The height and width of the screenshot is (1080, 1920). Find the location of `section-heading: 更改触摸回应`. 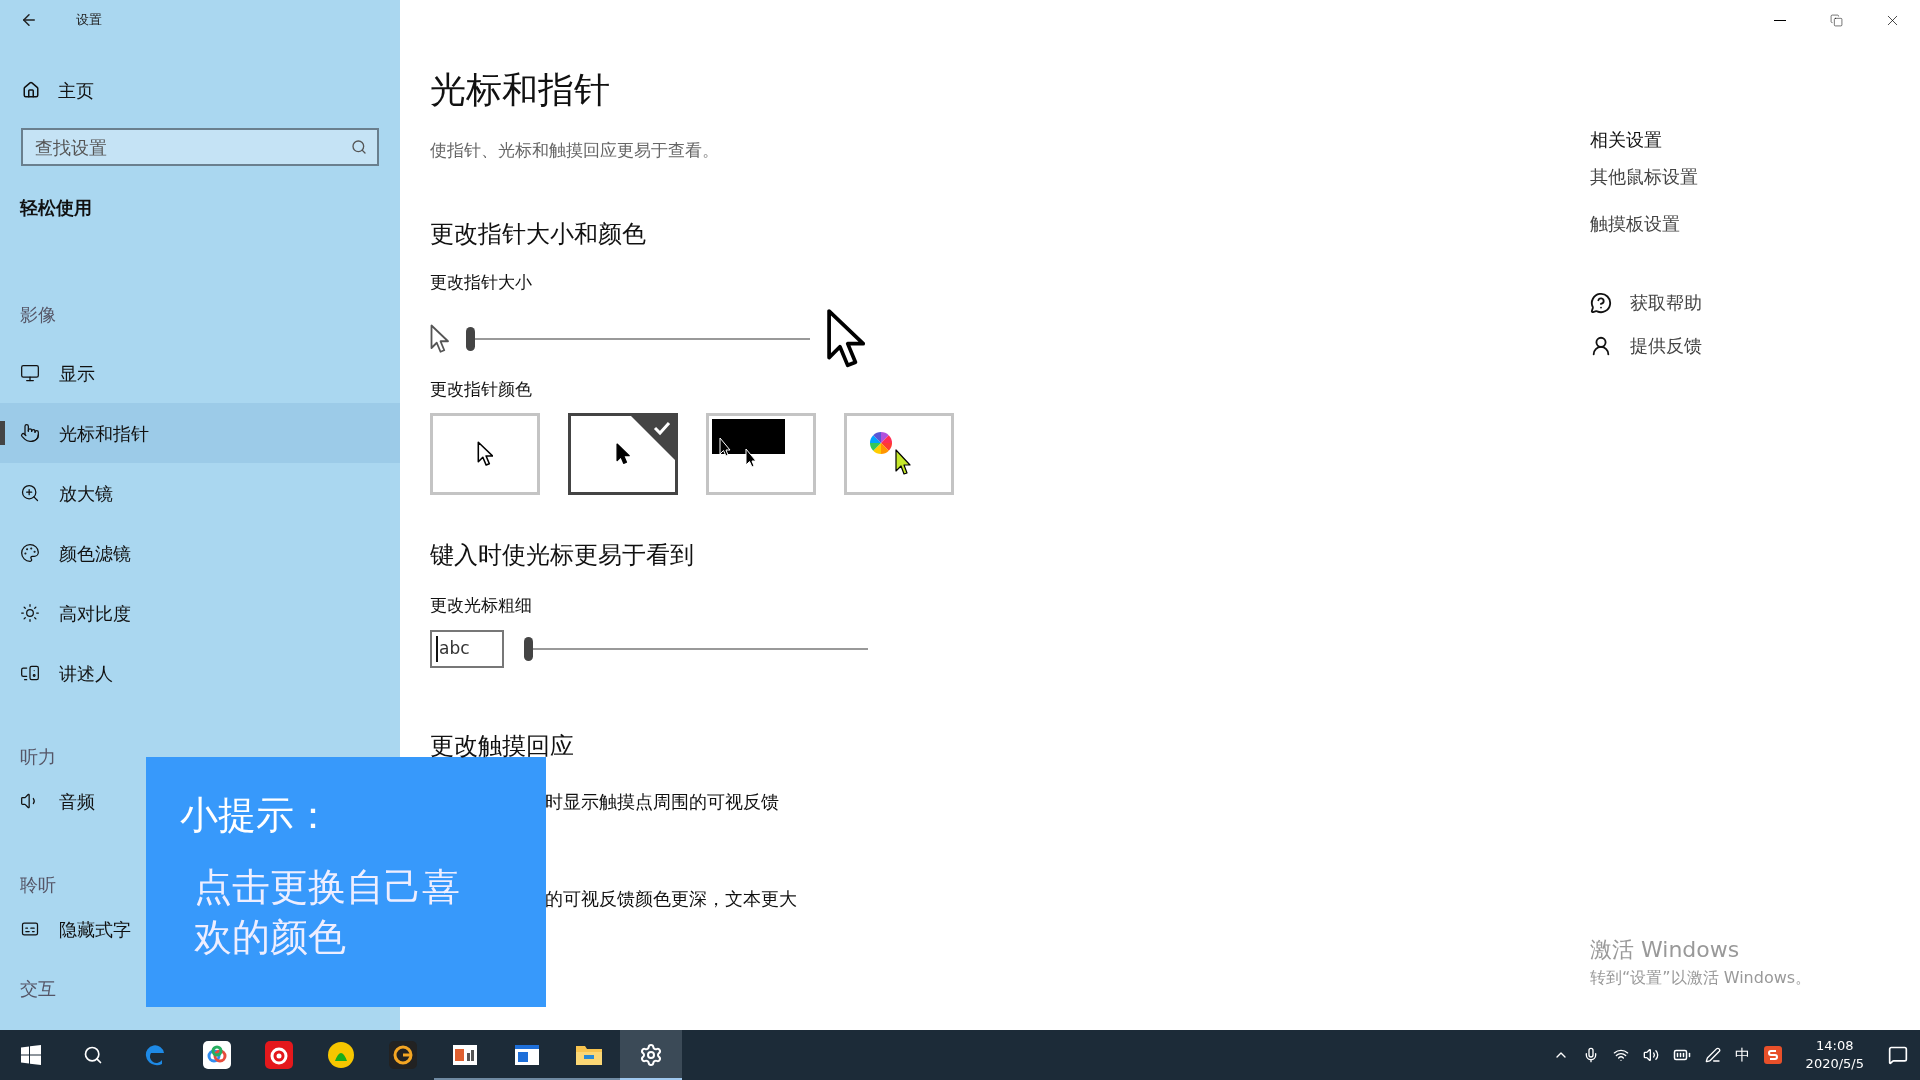

section-heading: 更改触摸回应 is located at coordinates (502, 746).